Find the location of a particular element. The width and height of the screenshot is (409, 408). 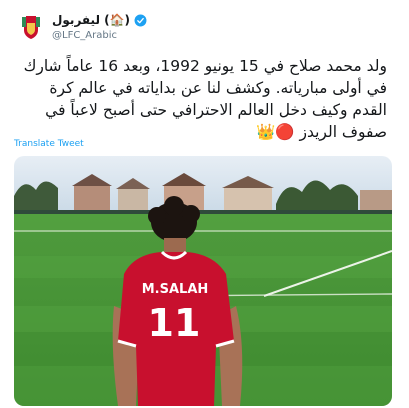

avatar is located at coordinates (31, 28).